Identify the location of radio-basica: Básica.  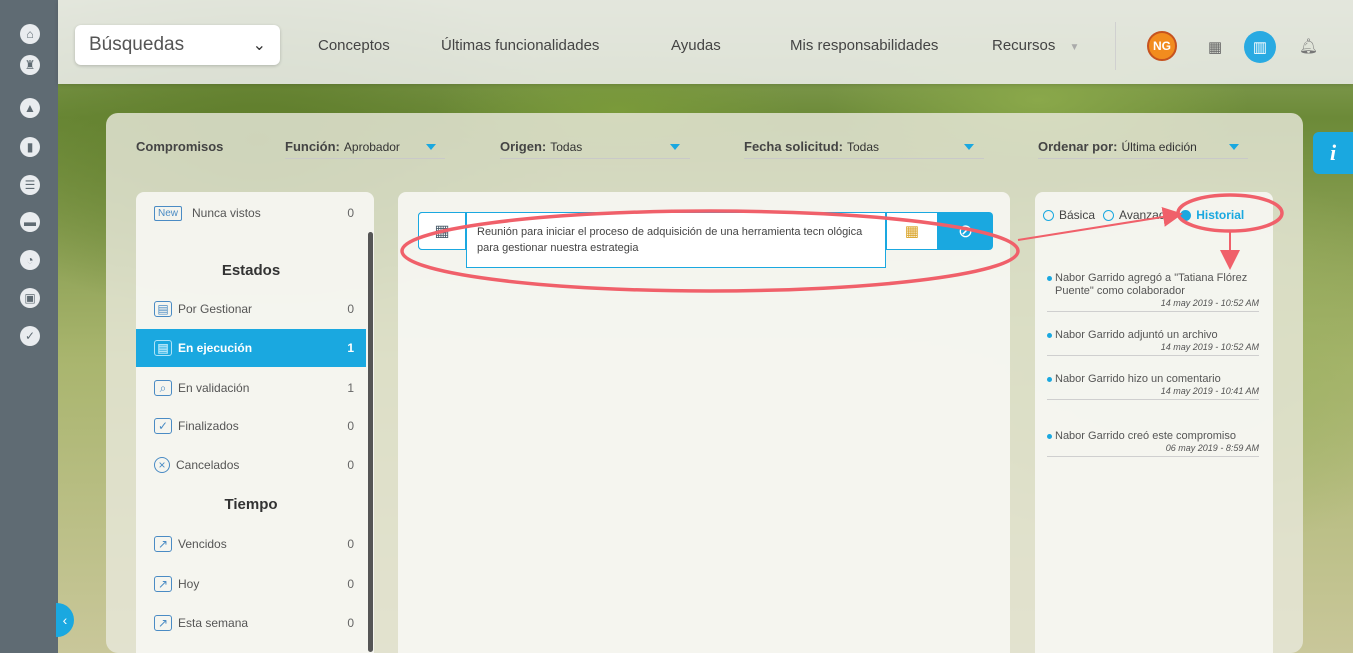
(1069, 215).